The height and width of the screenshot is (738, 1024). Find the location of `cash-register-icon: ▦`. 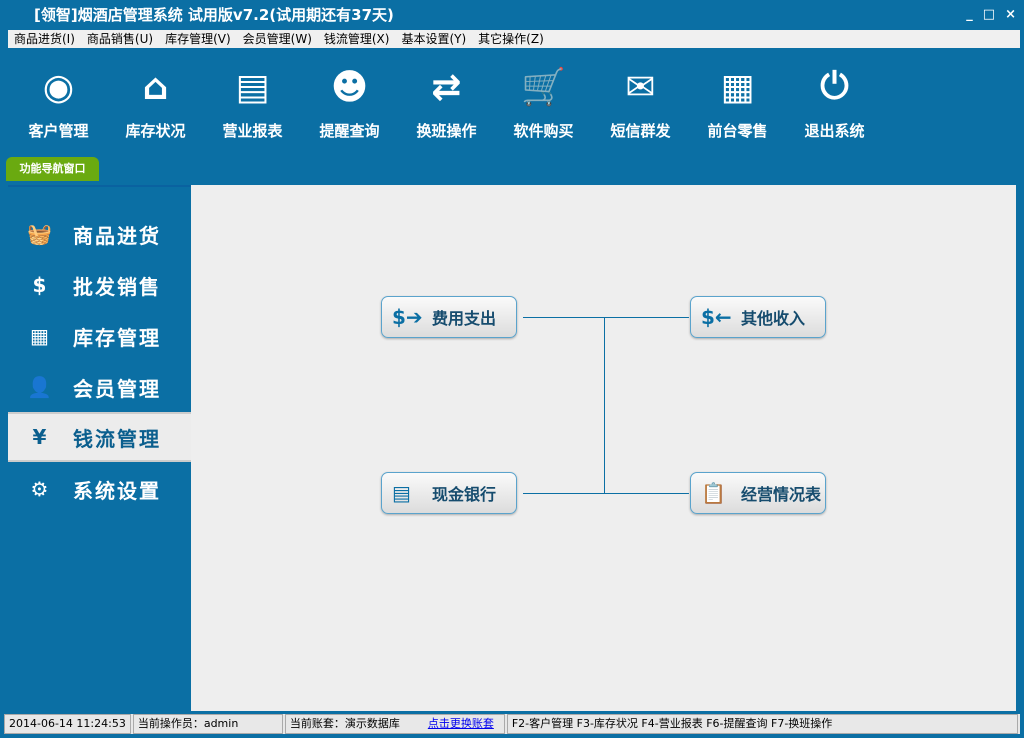

cash-register-icon: ▦ is located at coordinates (737, 87).